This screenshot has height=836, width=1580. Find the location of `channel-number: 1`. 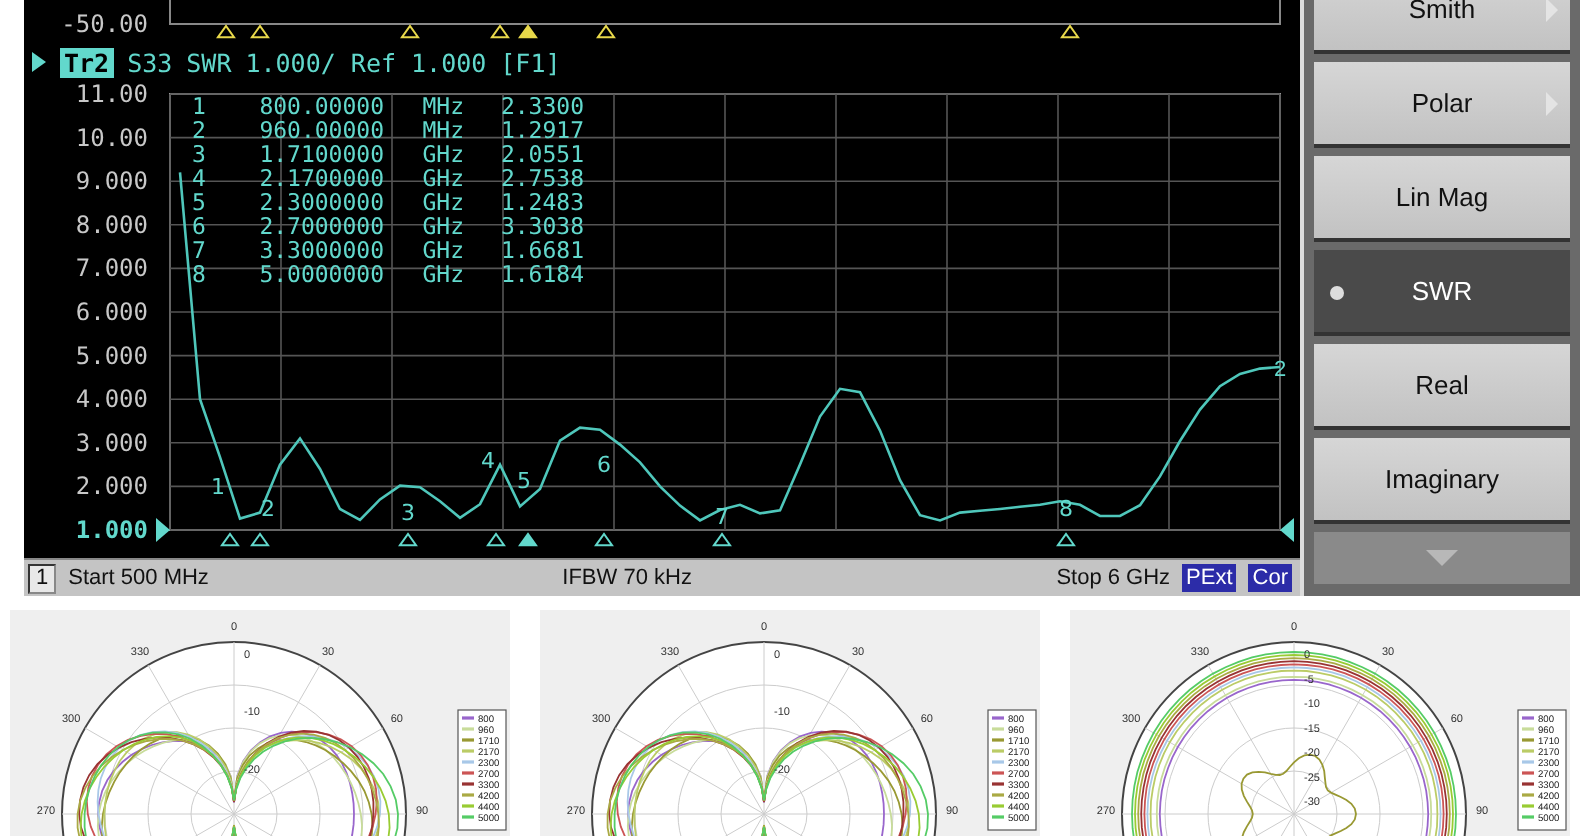

channel-number: 1 is located at coordinates (42, 578).